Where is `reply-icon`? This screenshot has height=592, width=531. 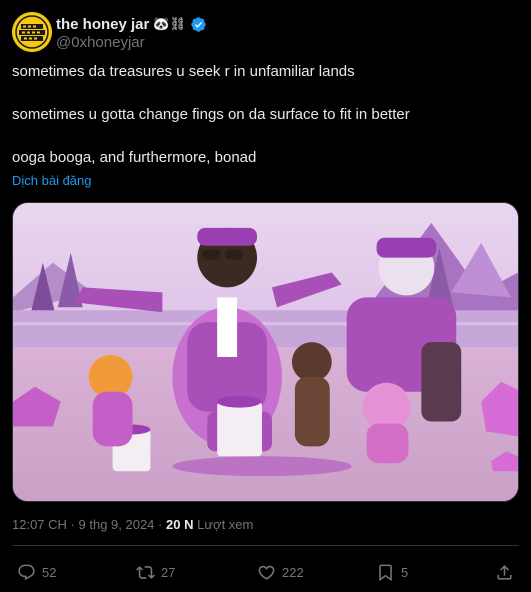 reply-icon is located at coordinates (26, 572).